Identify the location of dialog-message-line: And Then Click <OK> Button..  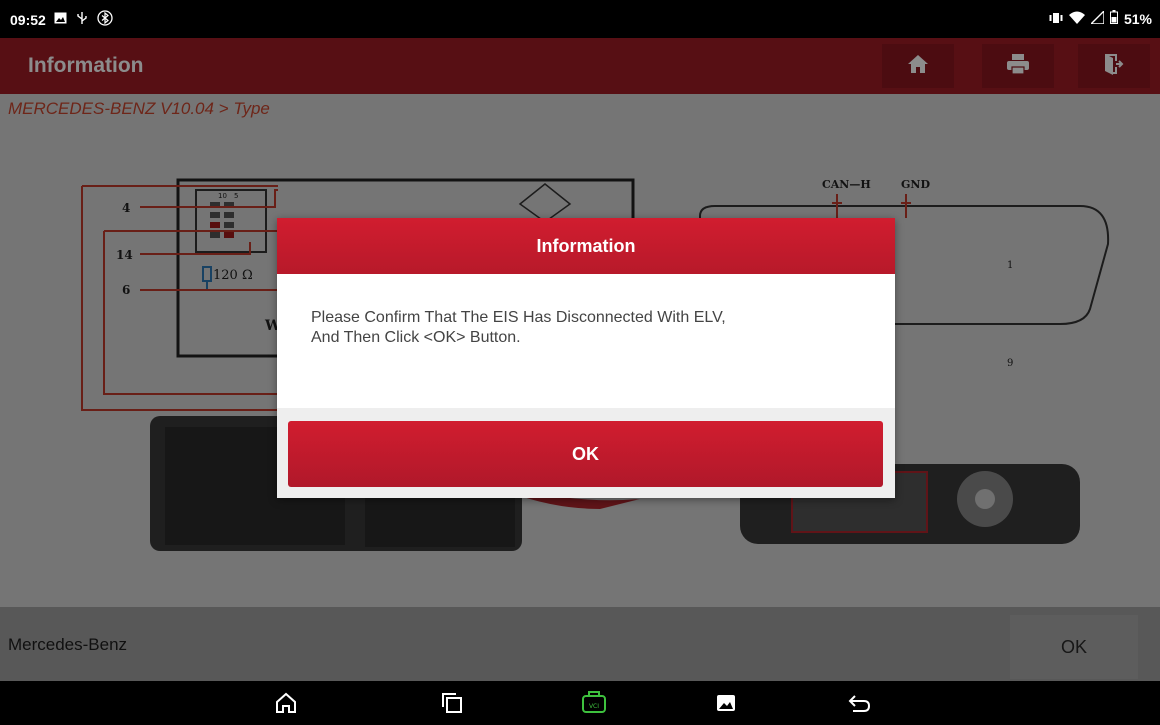
(416, 337).